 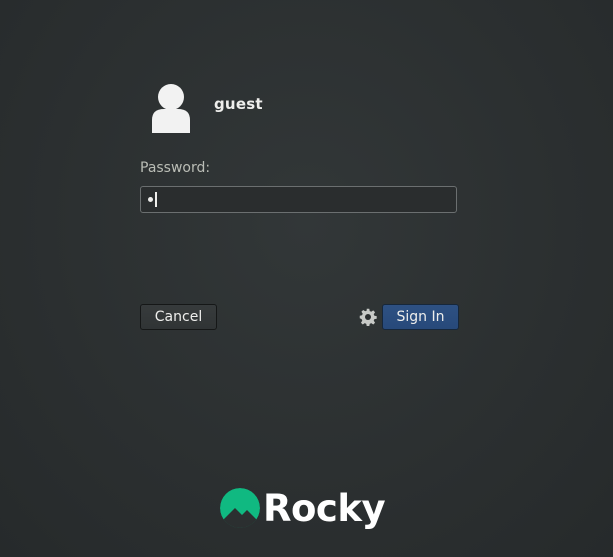 I want to click on cancel-button: Cancel, so click(x=178, y=317).